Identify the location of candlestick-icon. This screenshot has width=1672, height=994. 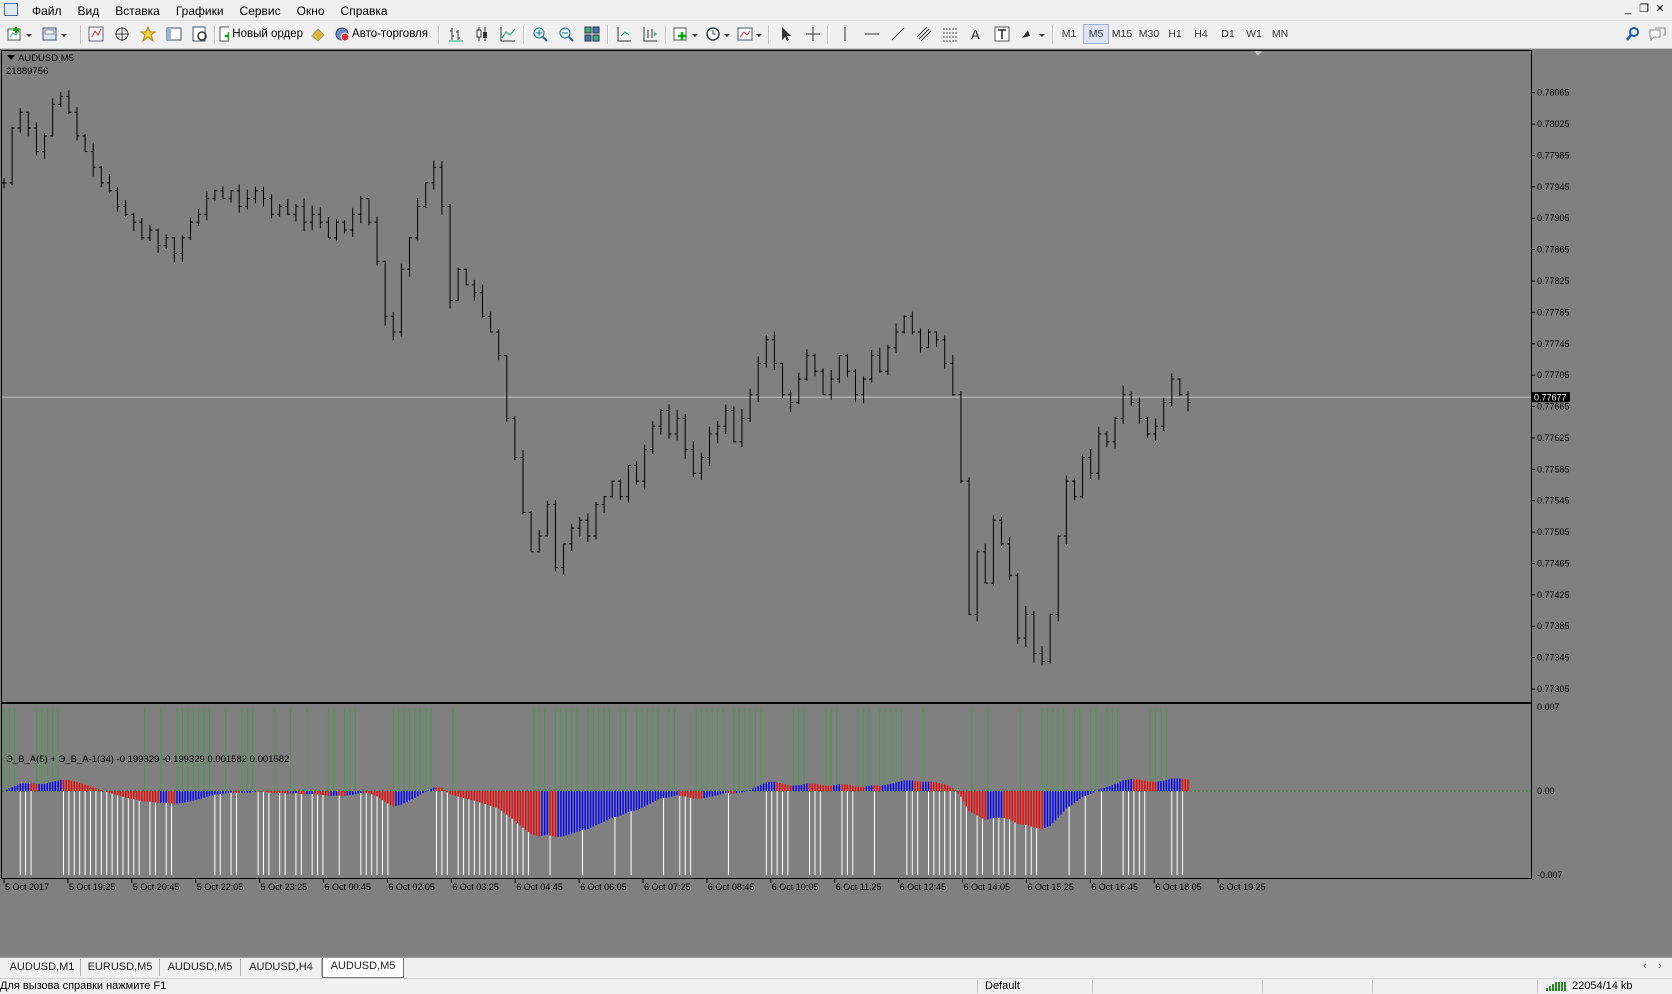
(481, 34).